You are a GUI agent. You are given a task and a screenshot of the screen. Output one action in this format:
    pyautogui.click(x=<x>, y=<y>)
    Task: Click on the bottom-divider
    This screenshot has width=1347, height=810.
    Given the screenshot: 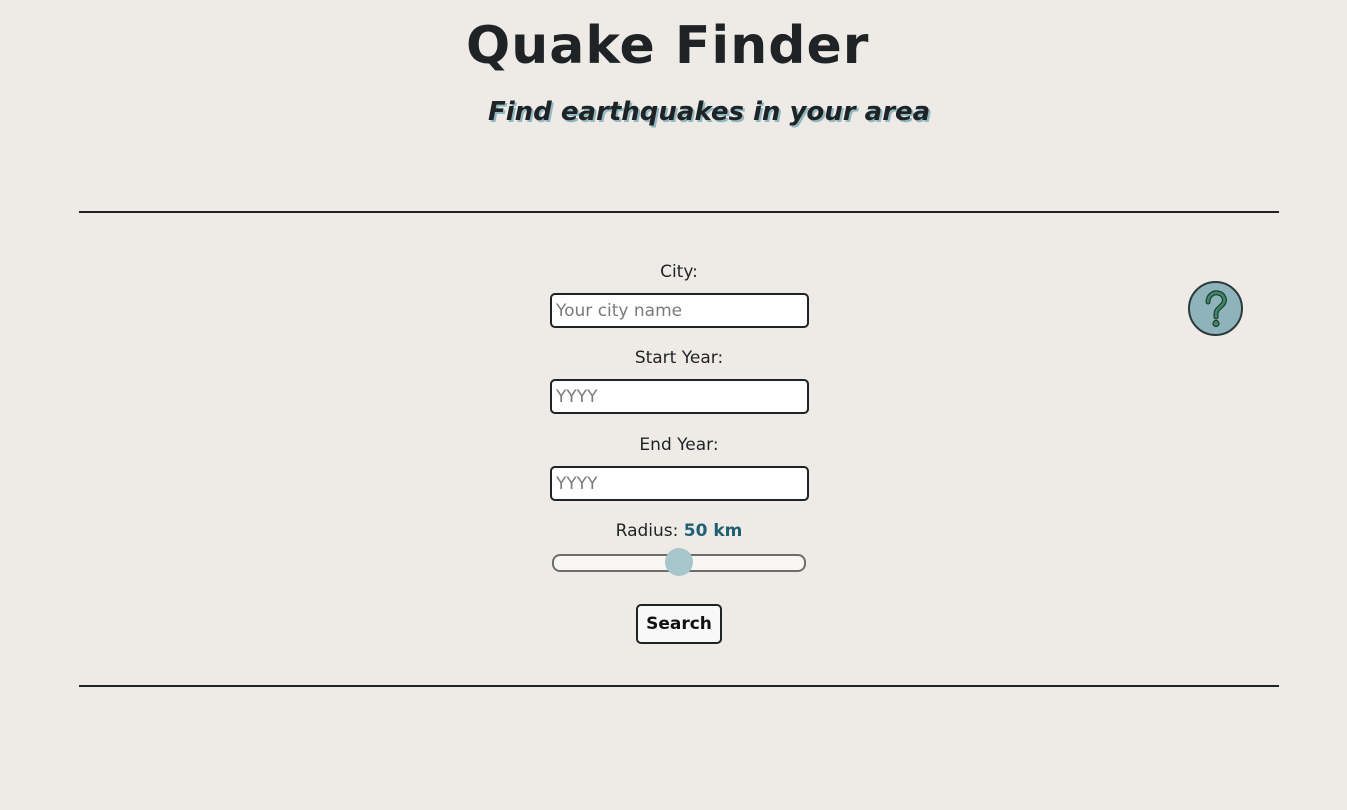 What is the action you would take?
    pyautogui.click(x=679, y=686)
    